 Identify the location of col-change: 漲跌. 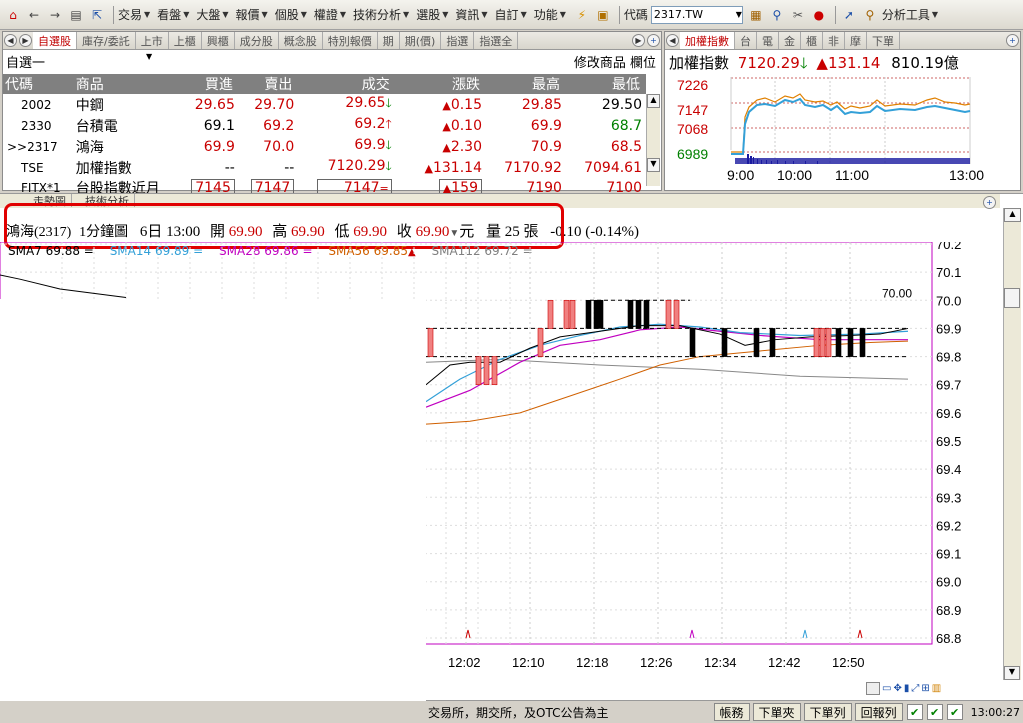
(440, 84).